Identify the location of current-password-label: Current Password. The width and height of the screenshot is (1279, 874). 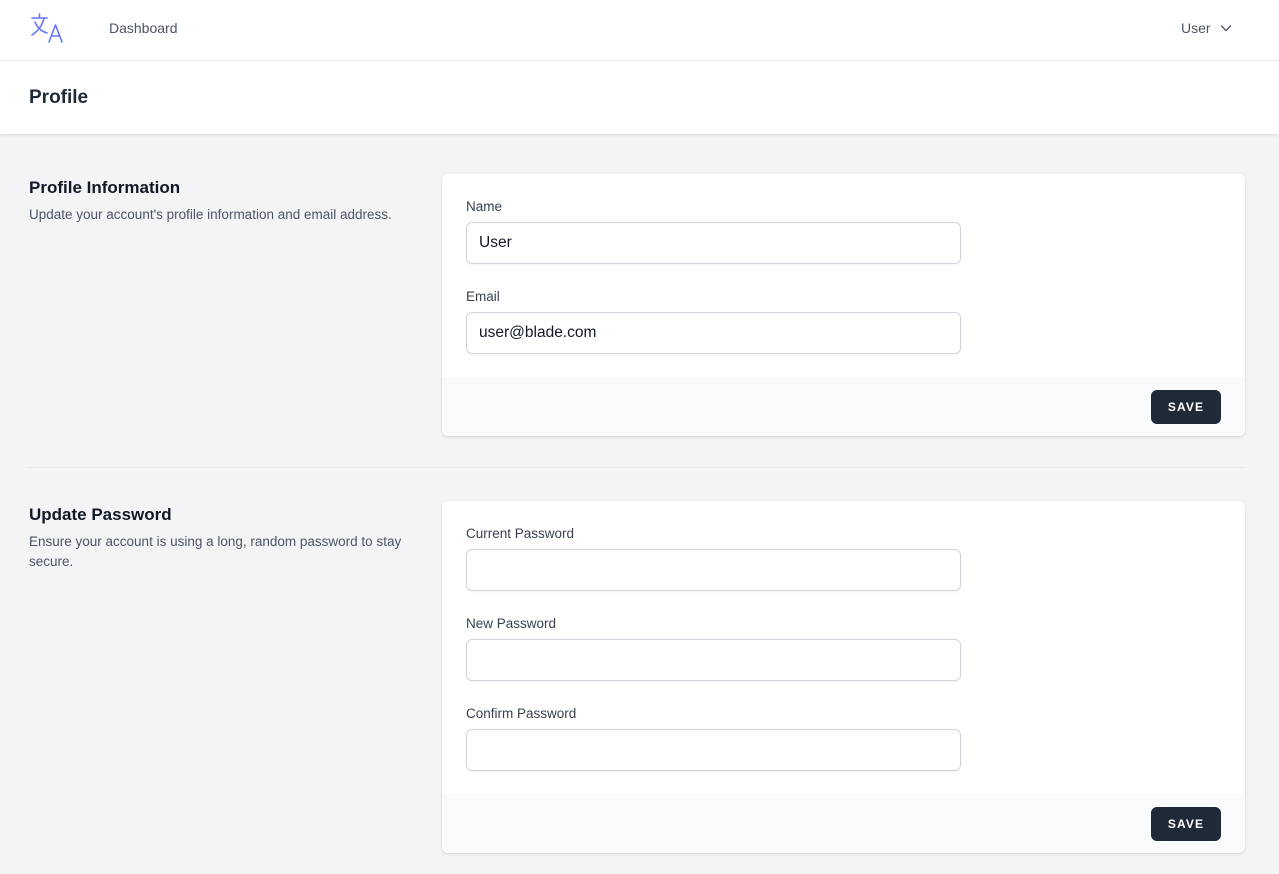
(520, 533).